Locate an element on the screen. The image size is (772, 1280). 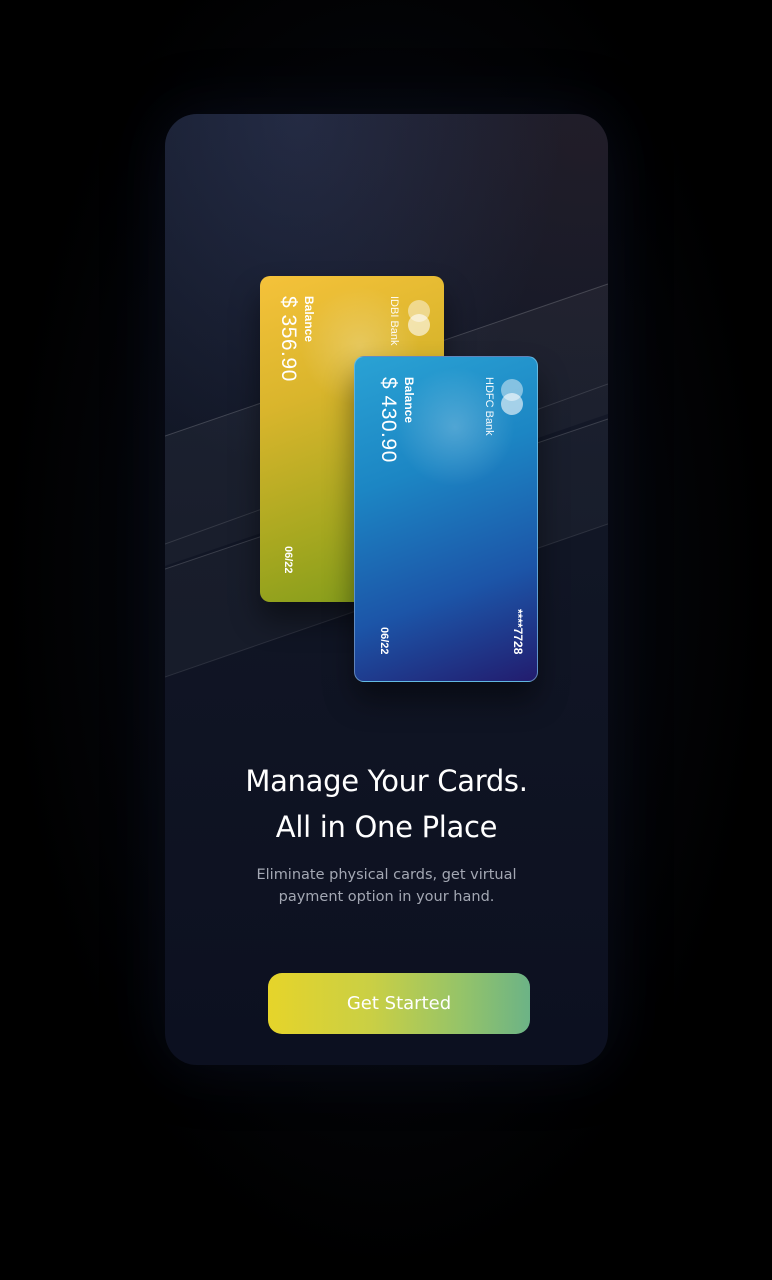
card-balance-value: $ 356.90 is located at coordinates (288, 339).